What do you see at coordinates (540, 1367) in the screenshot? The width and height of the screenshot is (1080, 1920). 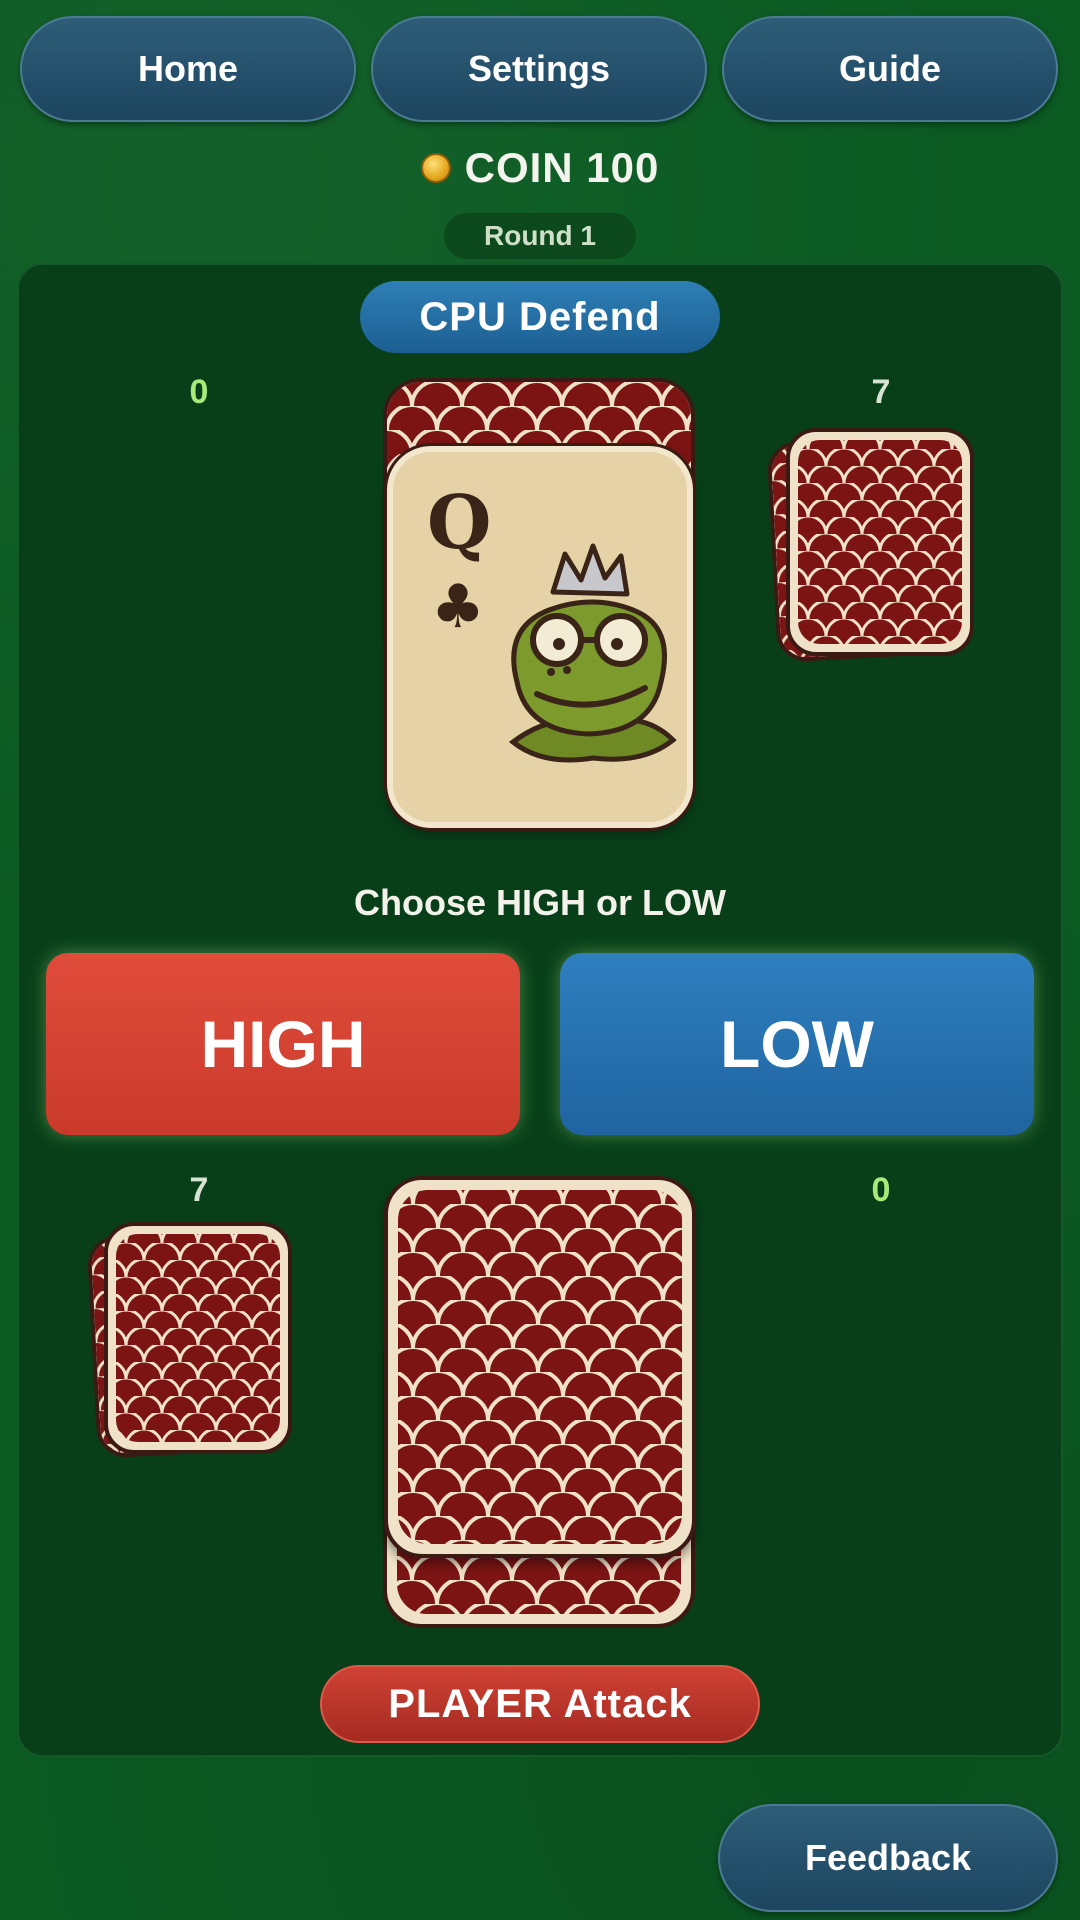 I see `player-card-back` at bounding box center [540, 1367].